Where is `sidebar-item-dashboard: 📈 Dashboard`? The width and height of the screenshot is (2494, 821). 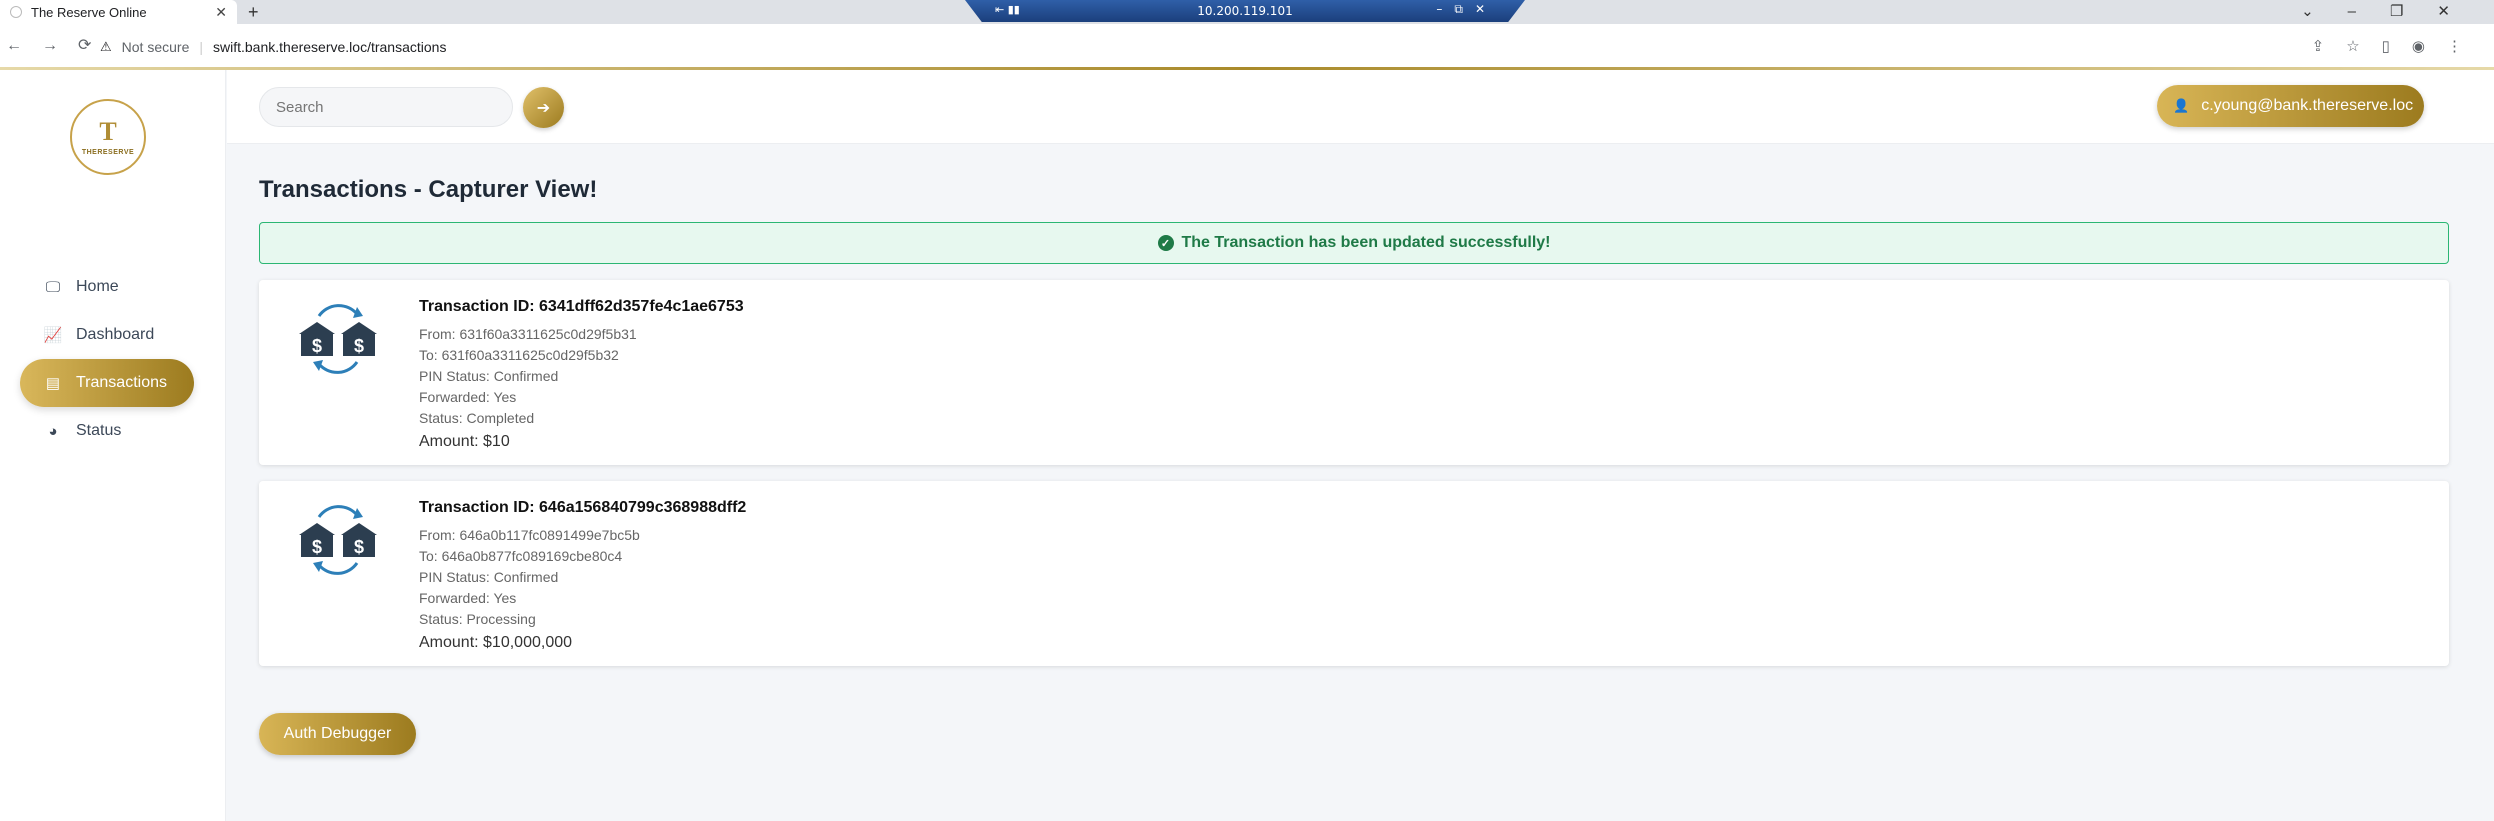
sidebar-item-dashboard: 📈 Dashboard is located at coordinates (107, 335).